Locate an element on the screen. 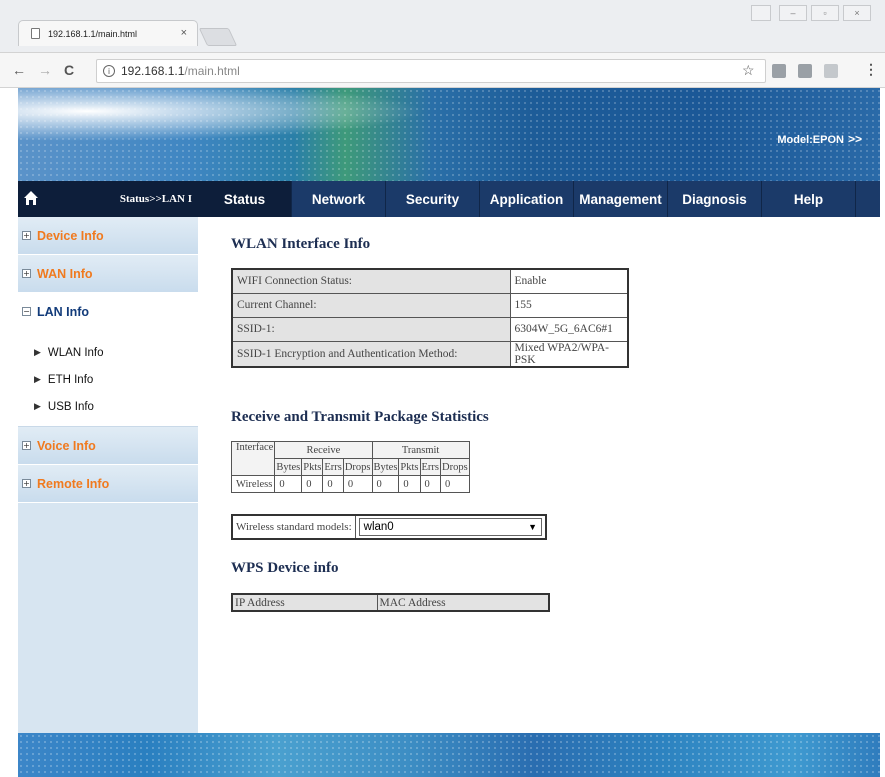  sidebar-section-voice-info: + Voice Info is located at coordinates (108, 446).